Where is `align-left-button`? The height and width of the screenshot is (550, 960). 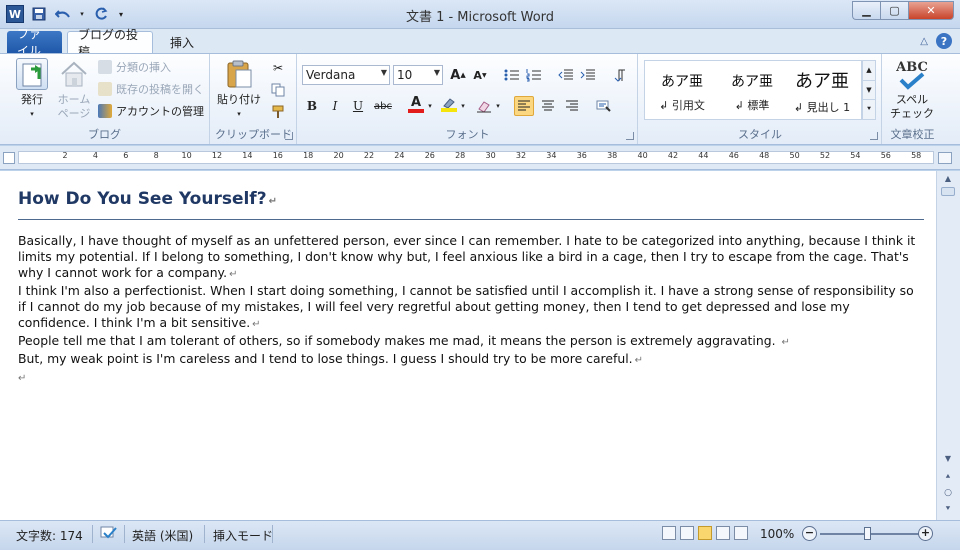
align-left-button is located at coordinates (524, 106).